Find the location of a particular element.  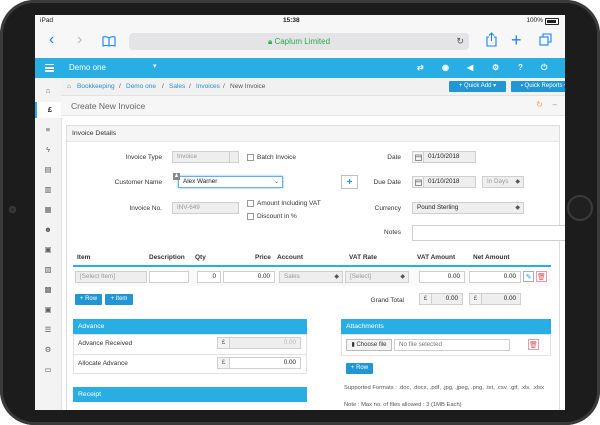

sidebar-list-icon: ≡ is located at coordinates (48, 130).